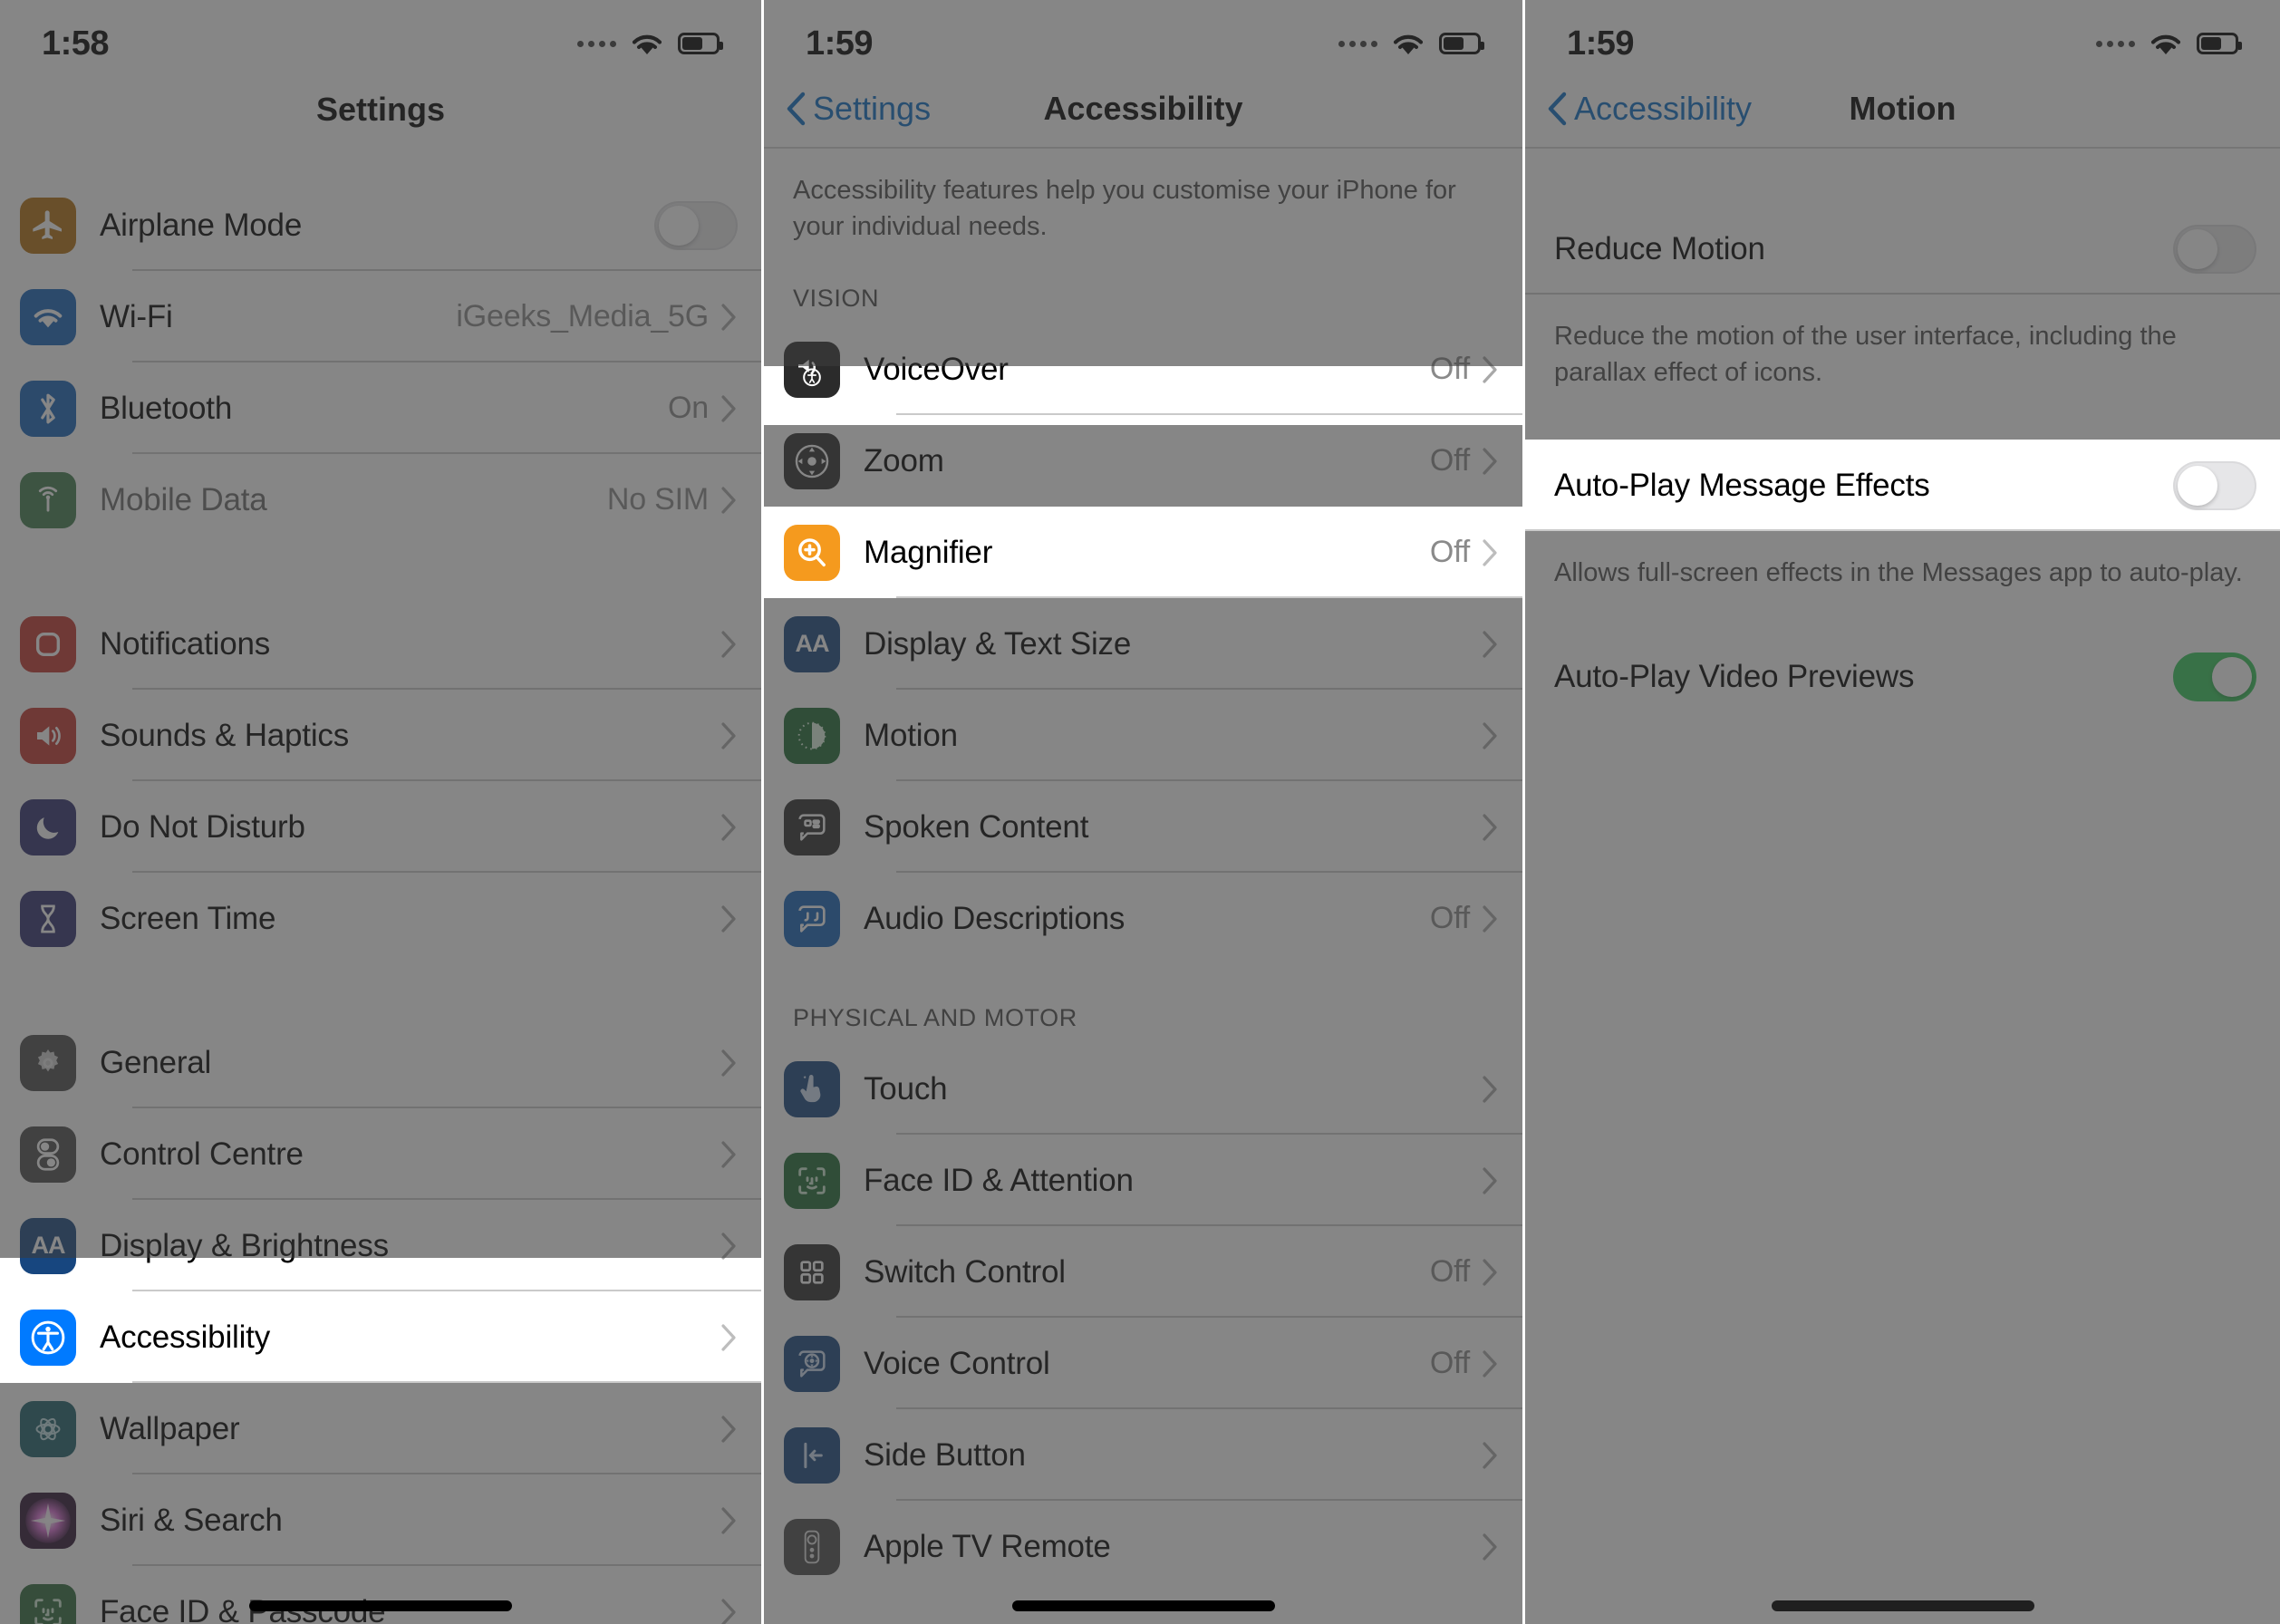 This screenshot has height=1624, width=2280. Describe the element at coordinates (1735, 676) in the screenshot. I see `row-label: Auto-Play Video Previews` at that location.